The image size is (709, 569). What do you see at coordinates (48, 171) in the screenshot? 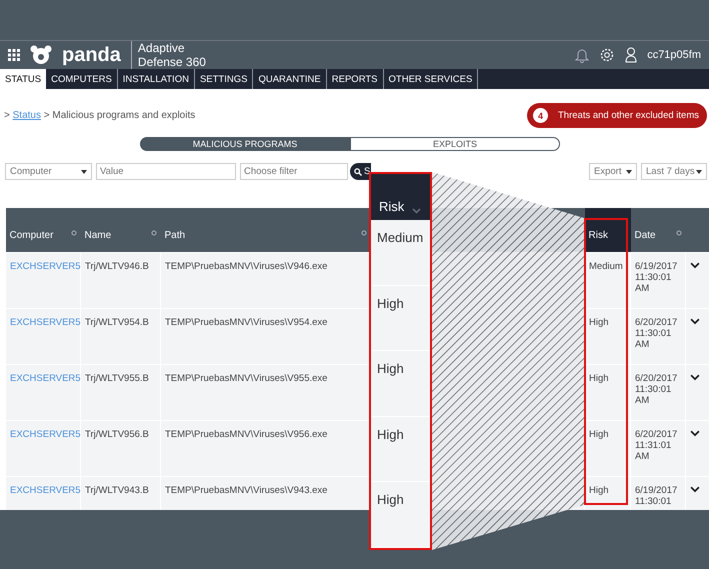
I see `column-select: Computer` at bounding box center [48, 171].